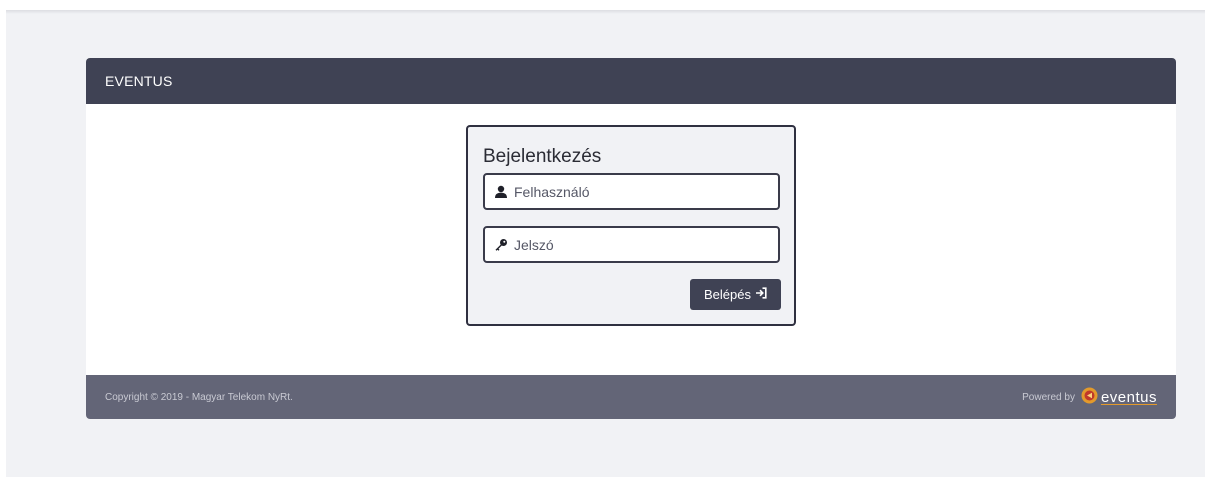 The width and height of the screenshot is (1206, 477). Describe the element at coordinates (727, 294) in the screenshot. I see `login-button-label: Belépés` at that location.